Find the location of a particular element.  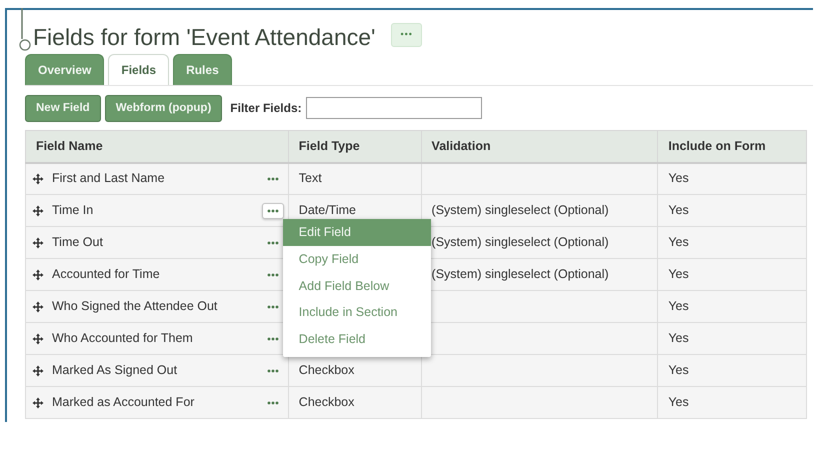

menu-item: Include in Section is located at coordinates (356, 312).